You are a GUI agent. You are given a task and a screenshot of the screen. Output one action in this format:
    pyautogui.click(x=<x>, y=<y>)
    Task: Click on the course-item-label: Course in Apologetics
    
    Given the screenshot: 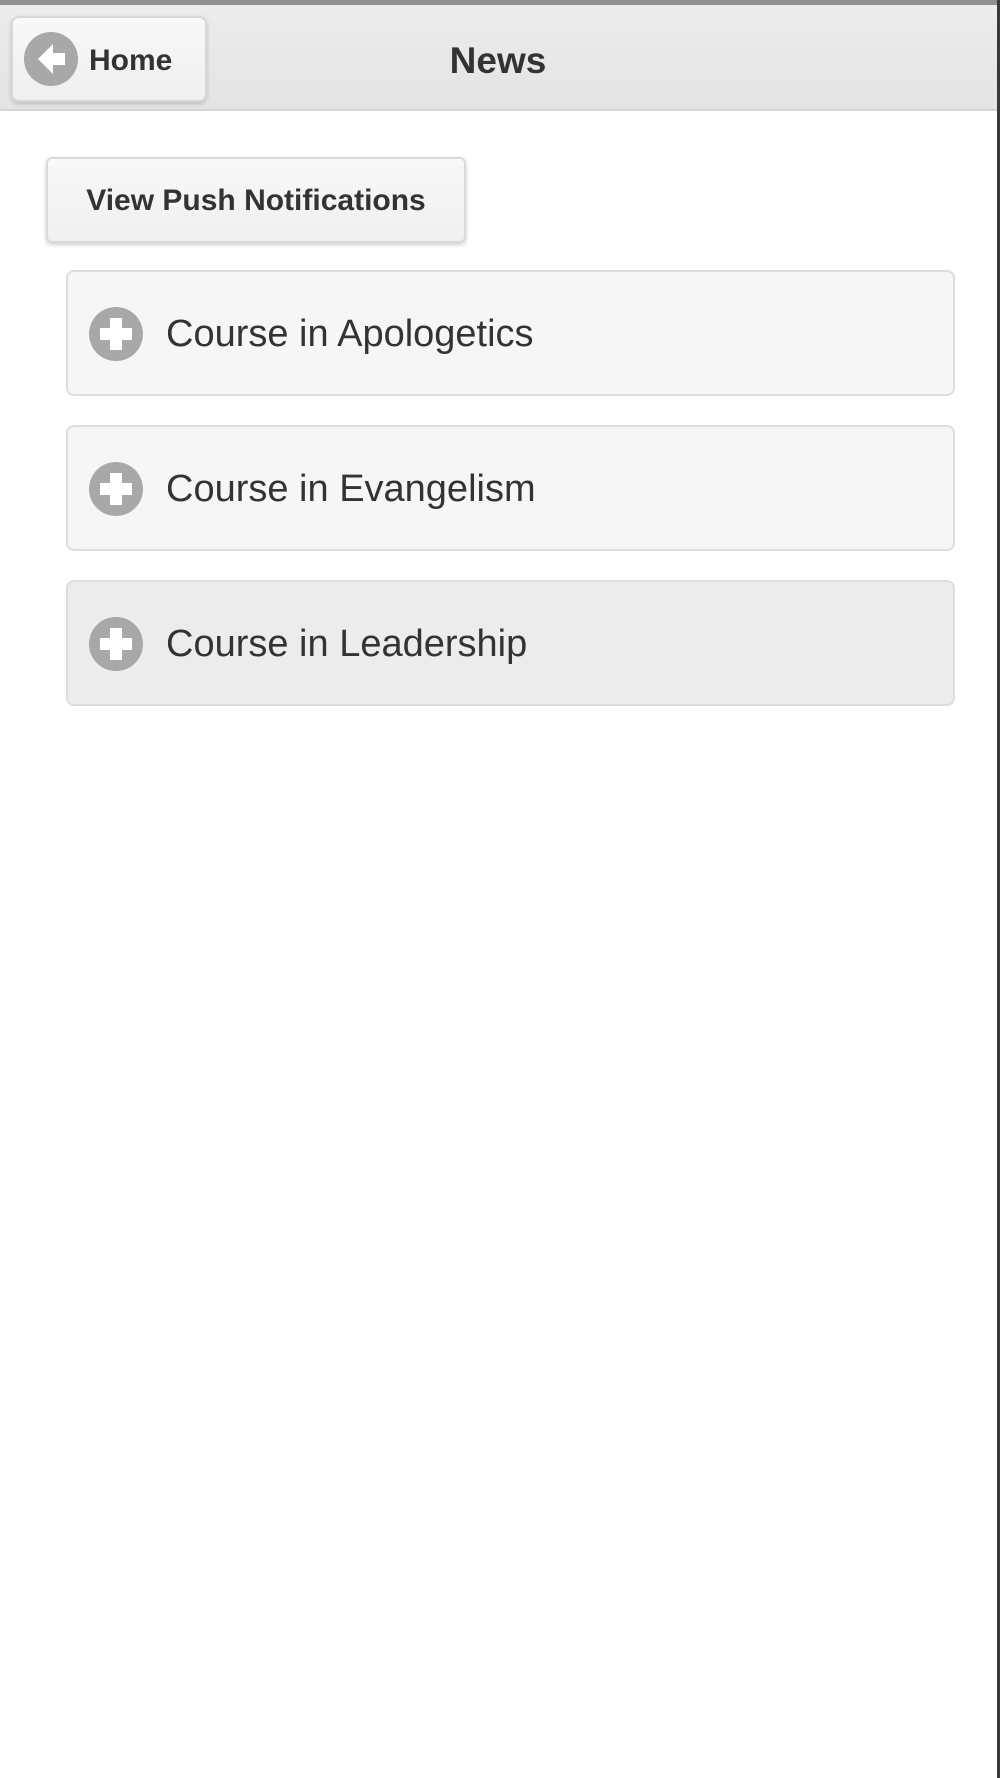 What is the action you would take?
    pyautogui.click(x=350, y=334)
    